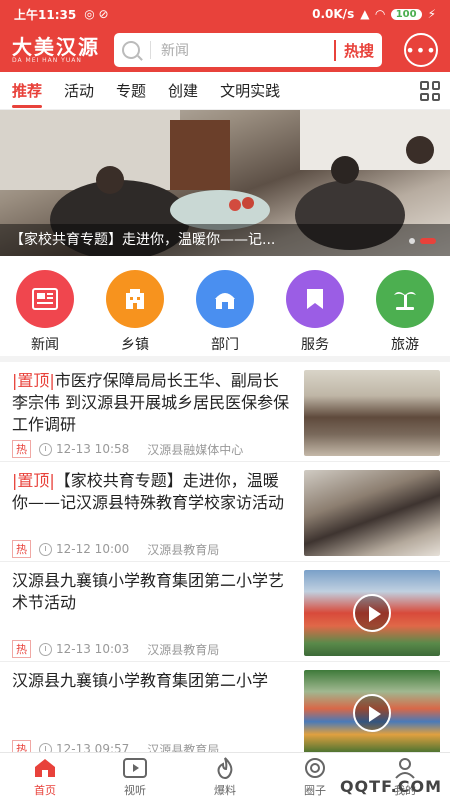 This screenshot has height=800, width=450. Describe the element at coordinates (183, 91) in the screenshot. I see `tab-create: 创建` at that location.